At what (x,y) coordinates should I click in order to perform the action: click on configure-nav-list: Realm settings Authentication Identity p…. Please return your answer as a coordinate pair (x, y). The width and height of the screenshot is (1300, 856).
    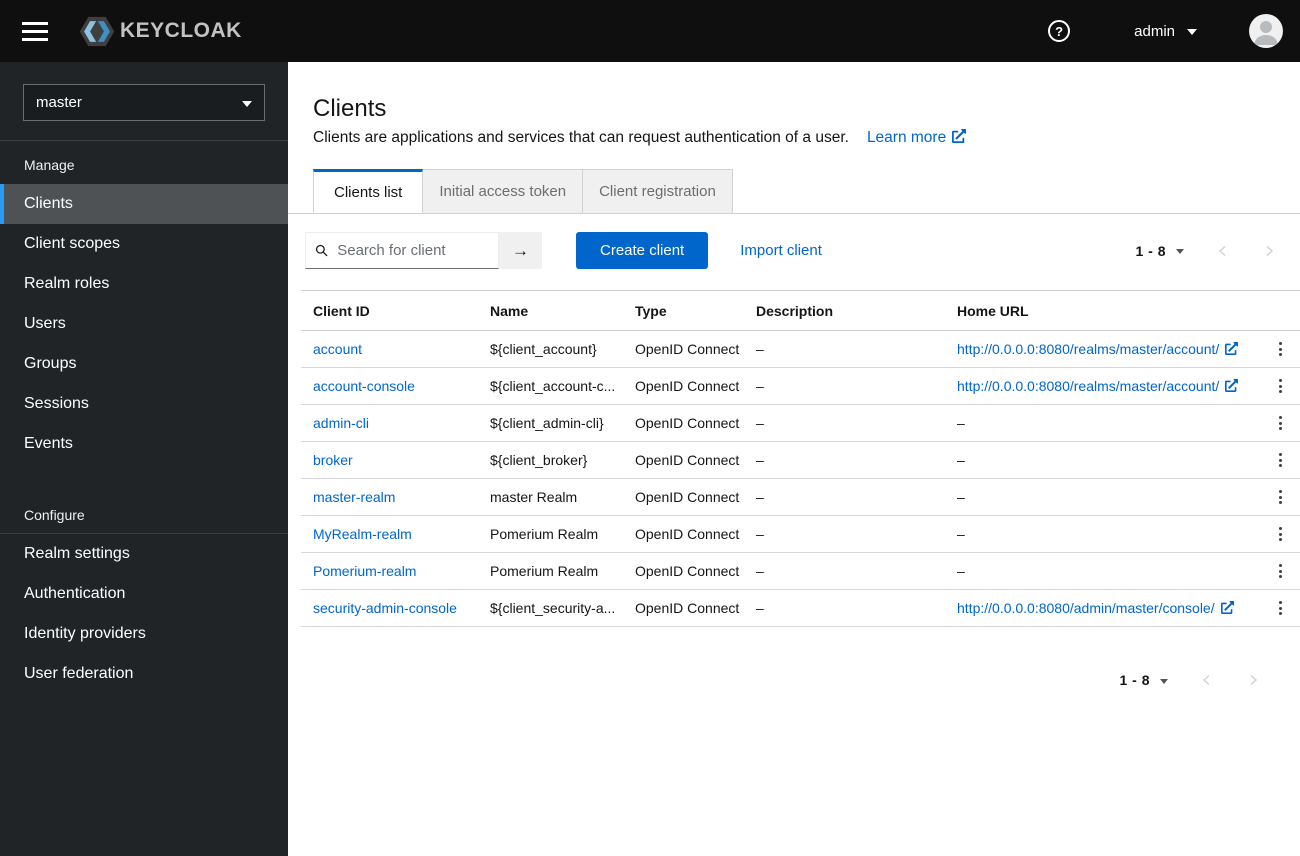
    Looking at the image, I should click on (144, 614).